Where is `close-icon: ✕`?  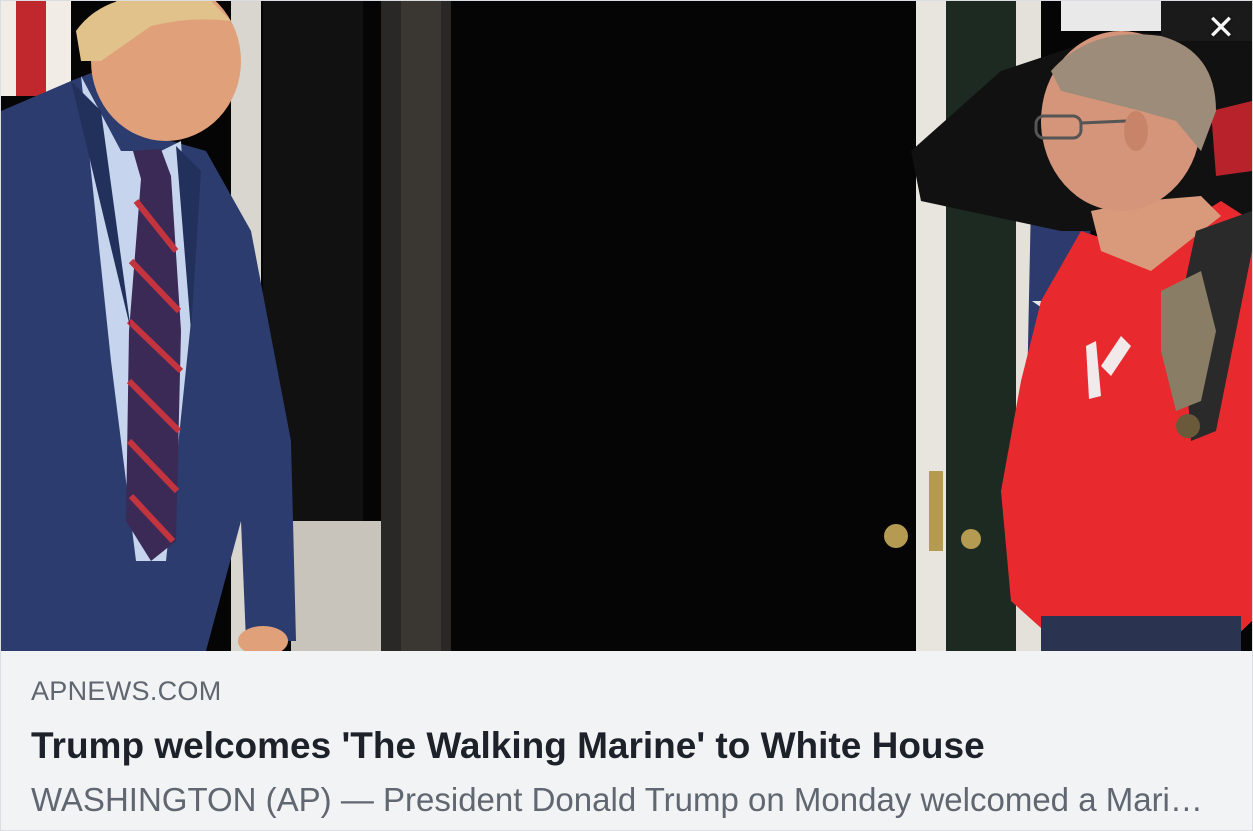 close-icon: ✕ is located at coordinates (1221, 28).